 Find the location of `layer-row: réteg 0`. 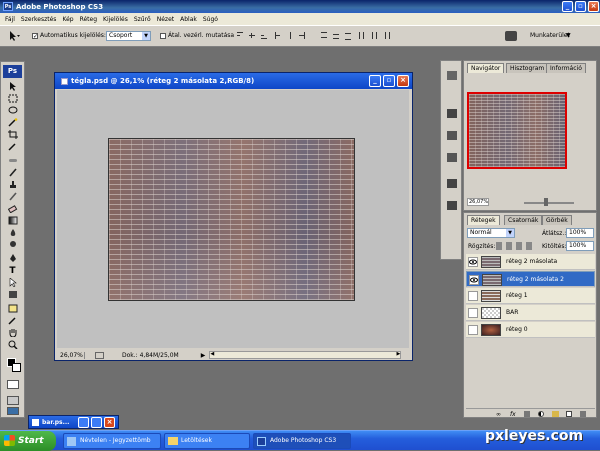

layer-row: réteg 0 is located at coordinates (530, 330).